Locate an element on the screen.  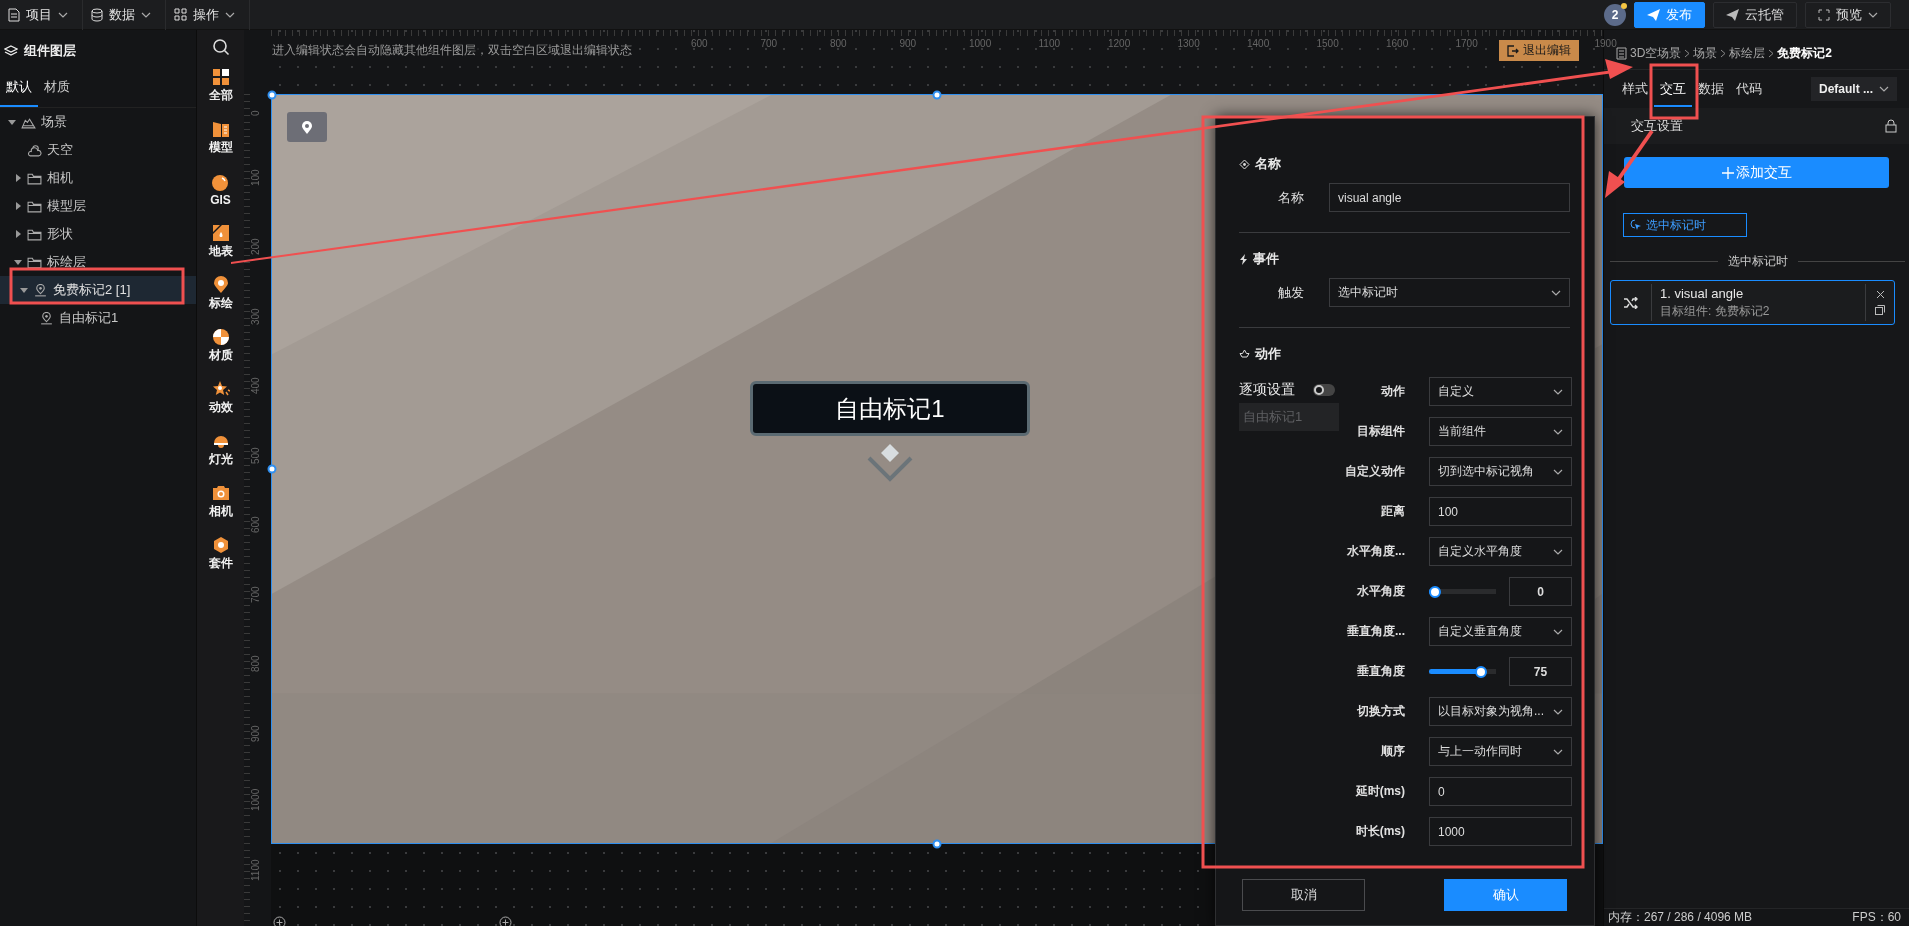
input-field: 0 is located at coordinates (1500, 791).